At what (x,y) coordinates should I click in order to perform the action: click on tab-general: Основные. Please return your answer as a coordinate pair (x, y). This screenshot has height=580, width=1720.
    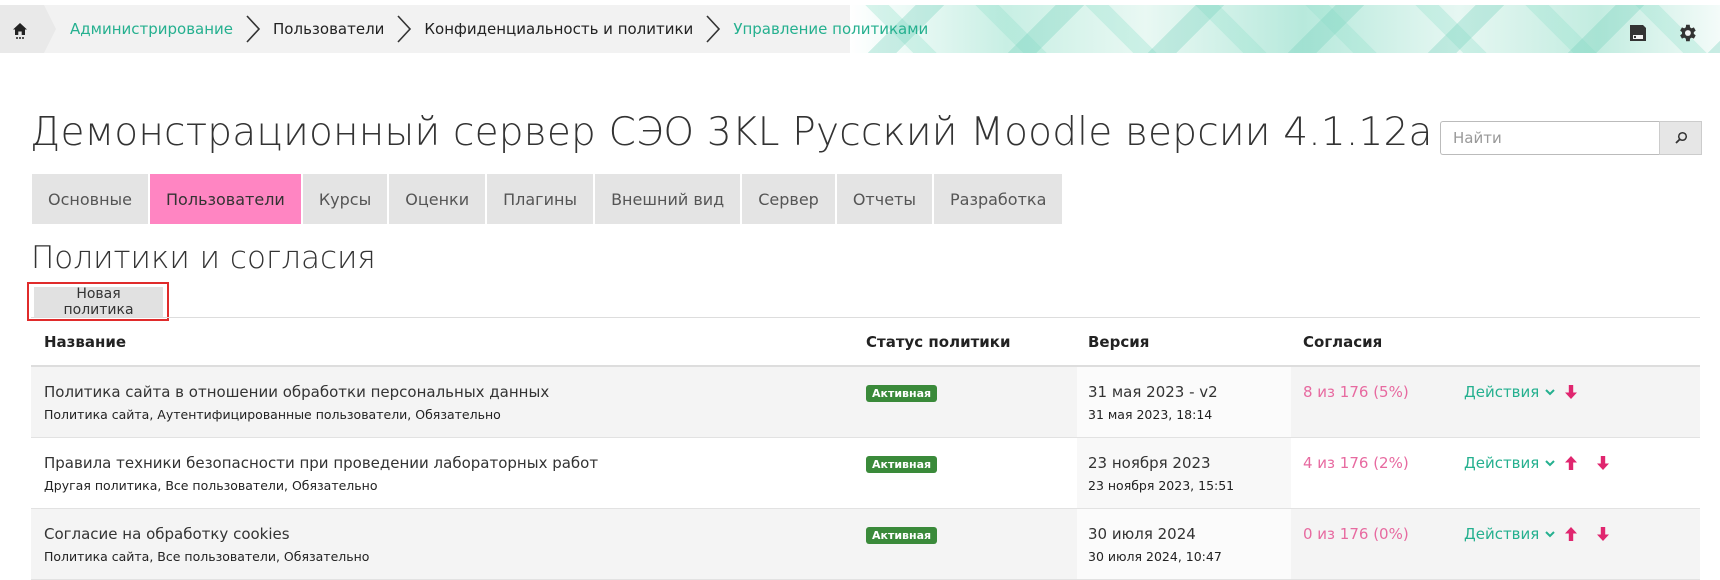
    Looking at the image, I should click on (90, 199).